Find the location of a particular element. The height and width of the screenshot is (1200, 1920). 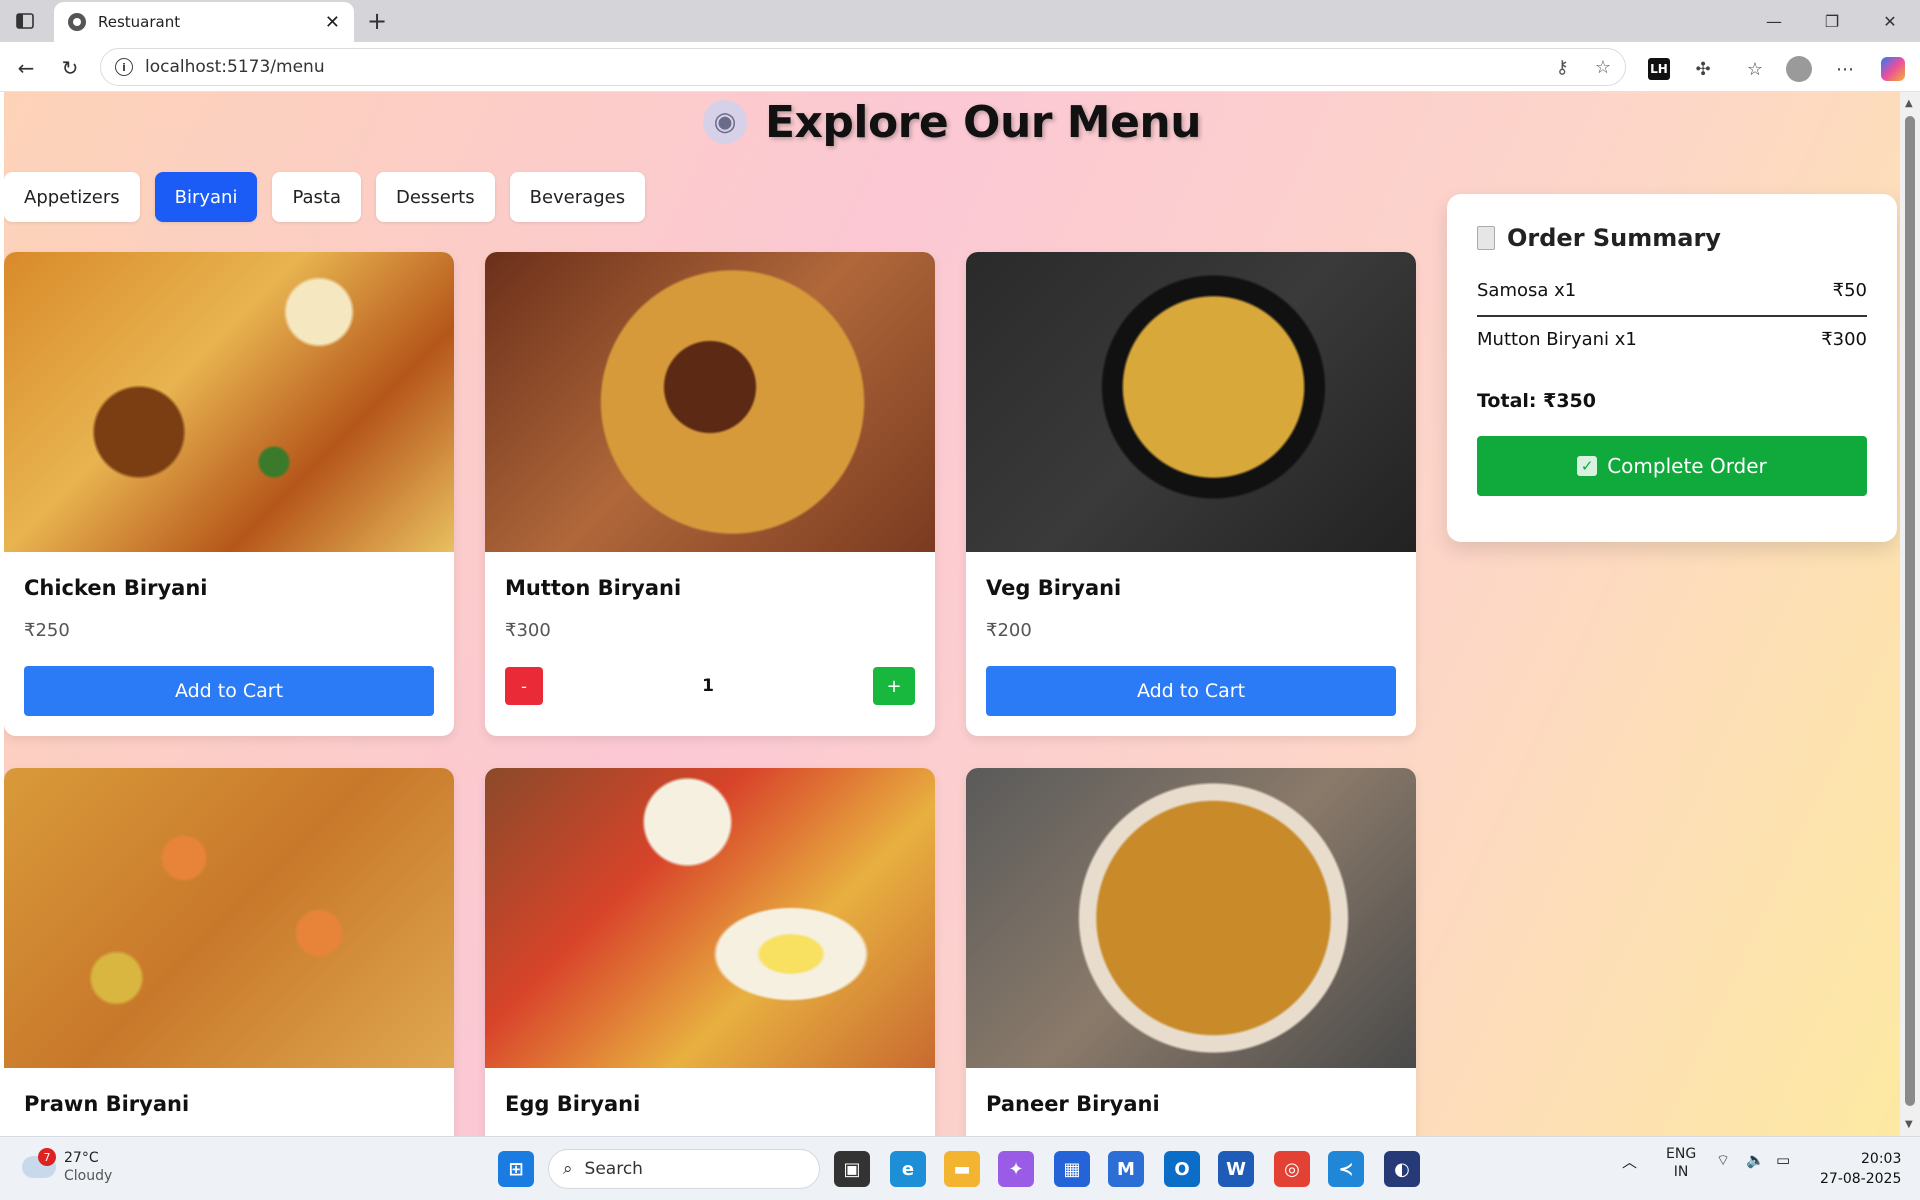

input-language: ENG IN is located at coordinates (1681, 1163).